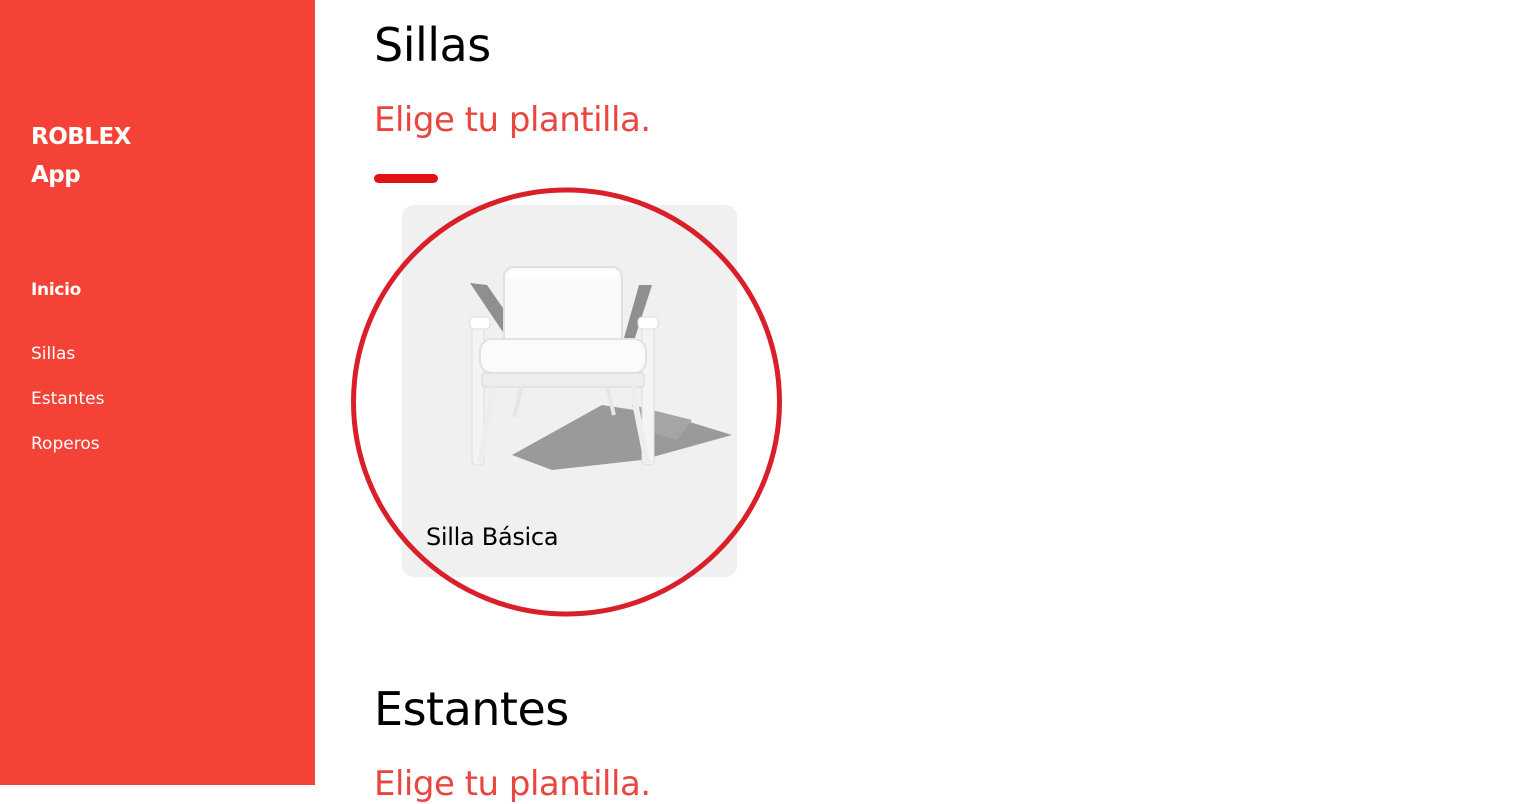  Describe the element at coordinates (56, 175) in the screenshot. I see `brand-line-2: App` at that location.